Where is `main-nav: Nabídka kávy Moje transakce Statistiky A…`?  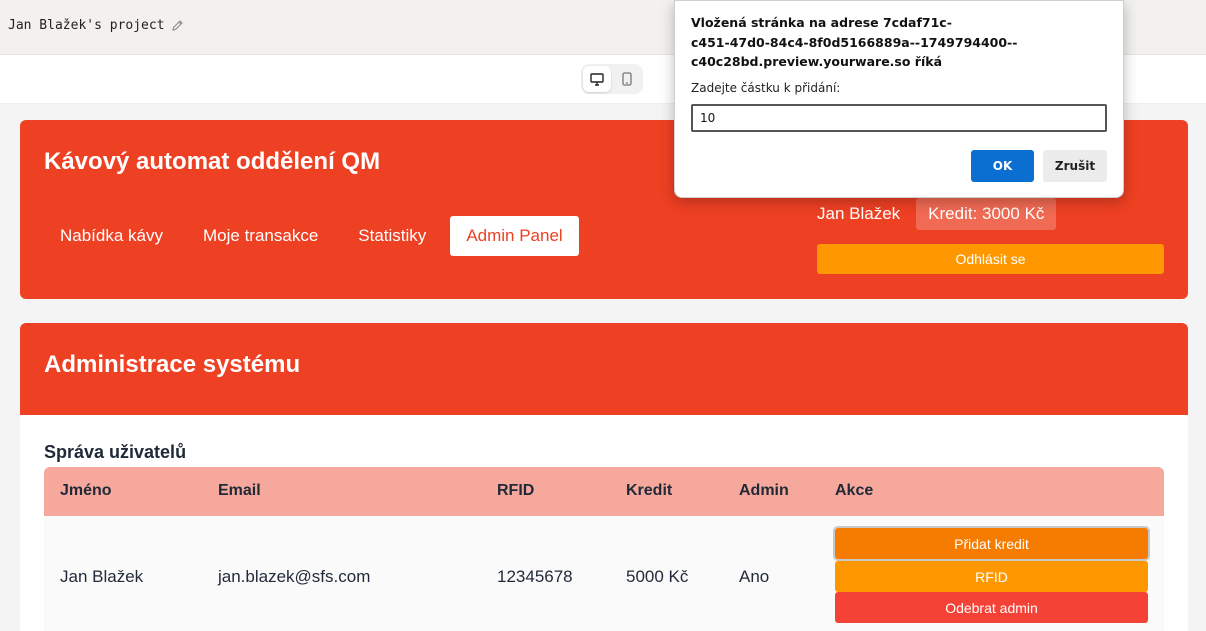 main-nav: Nabídka kávy Moje transakce Statistiky A… is located at coordinates (311, 236).